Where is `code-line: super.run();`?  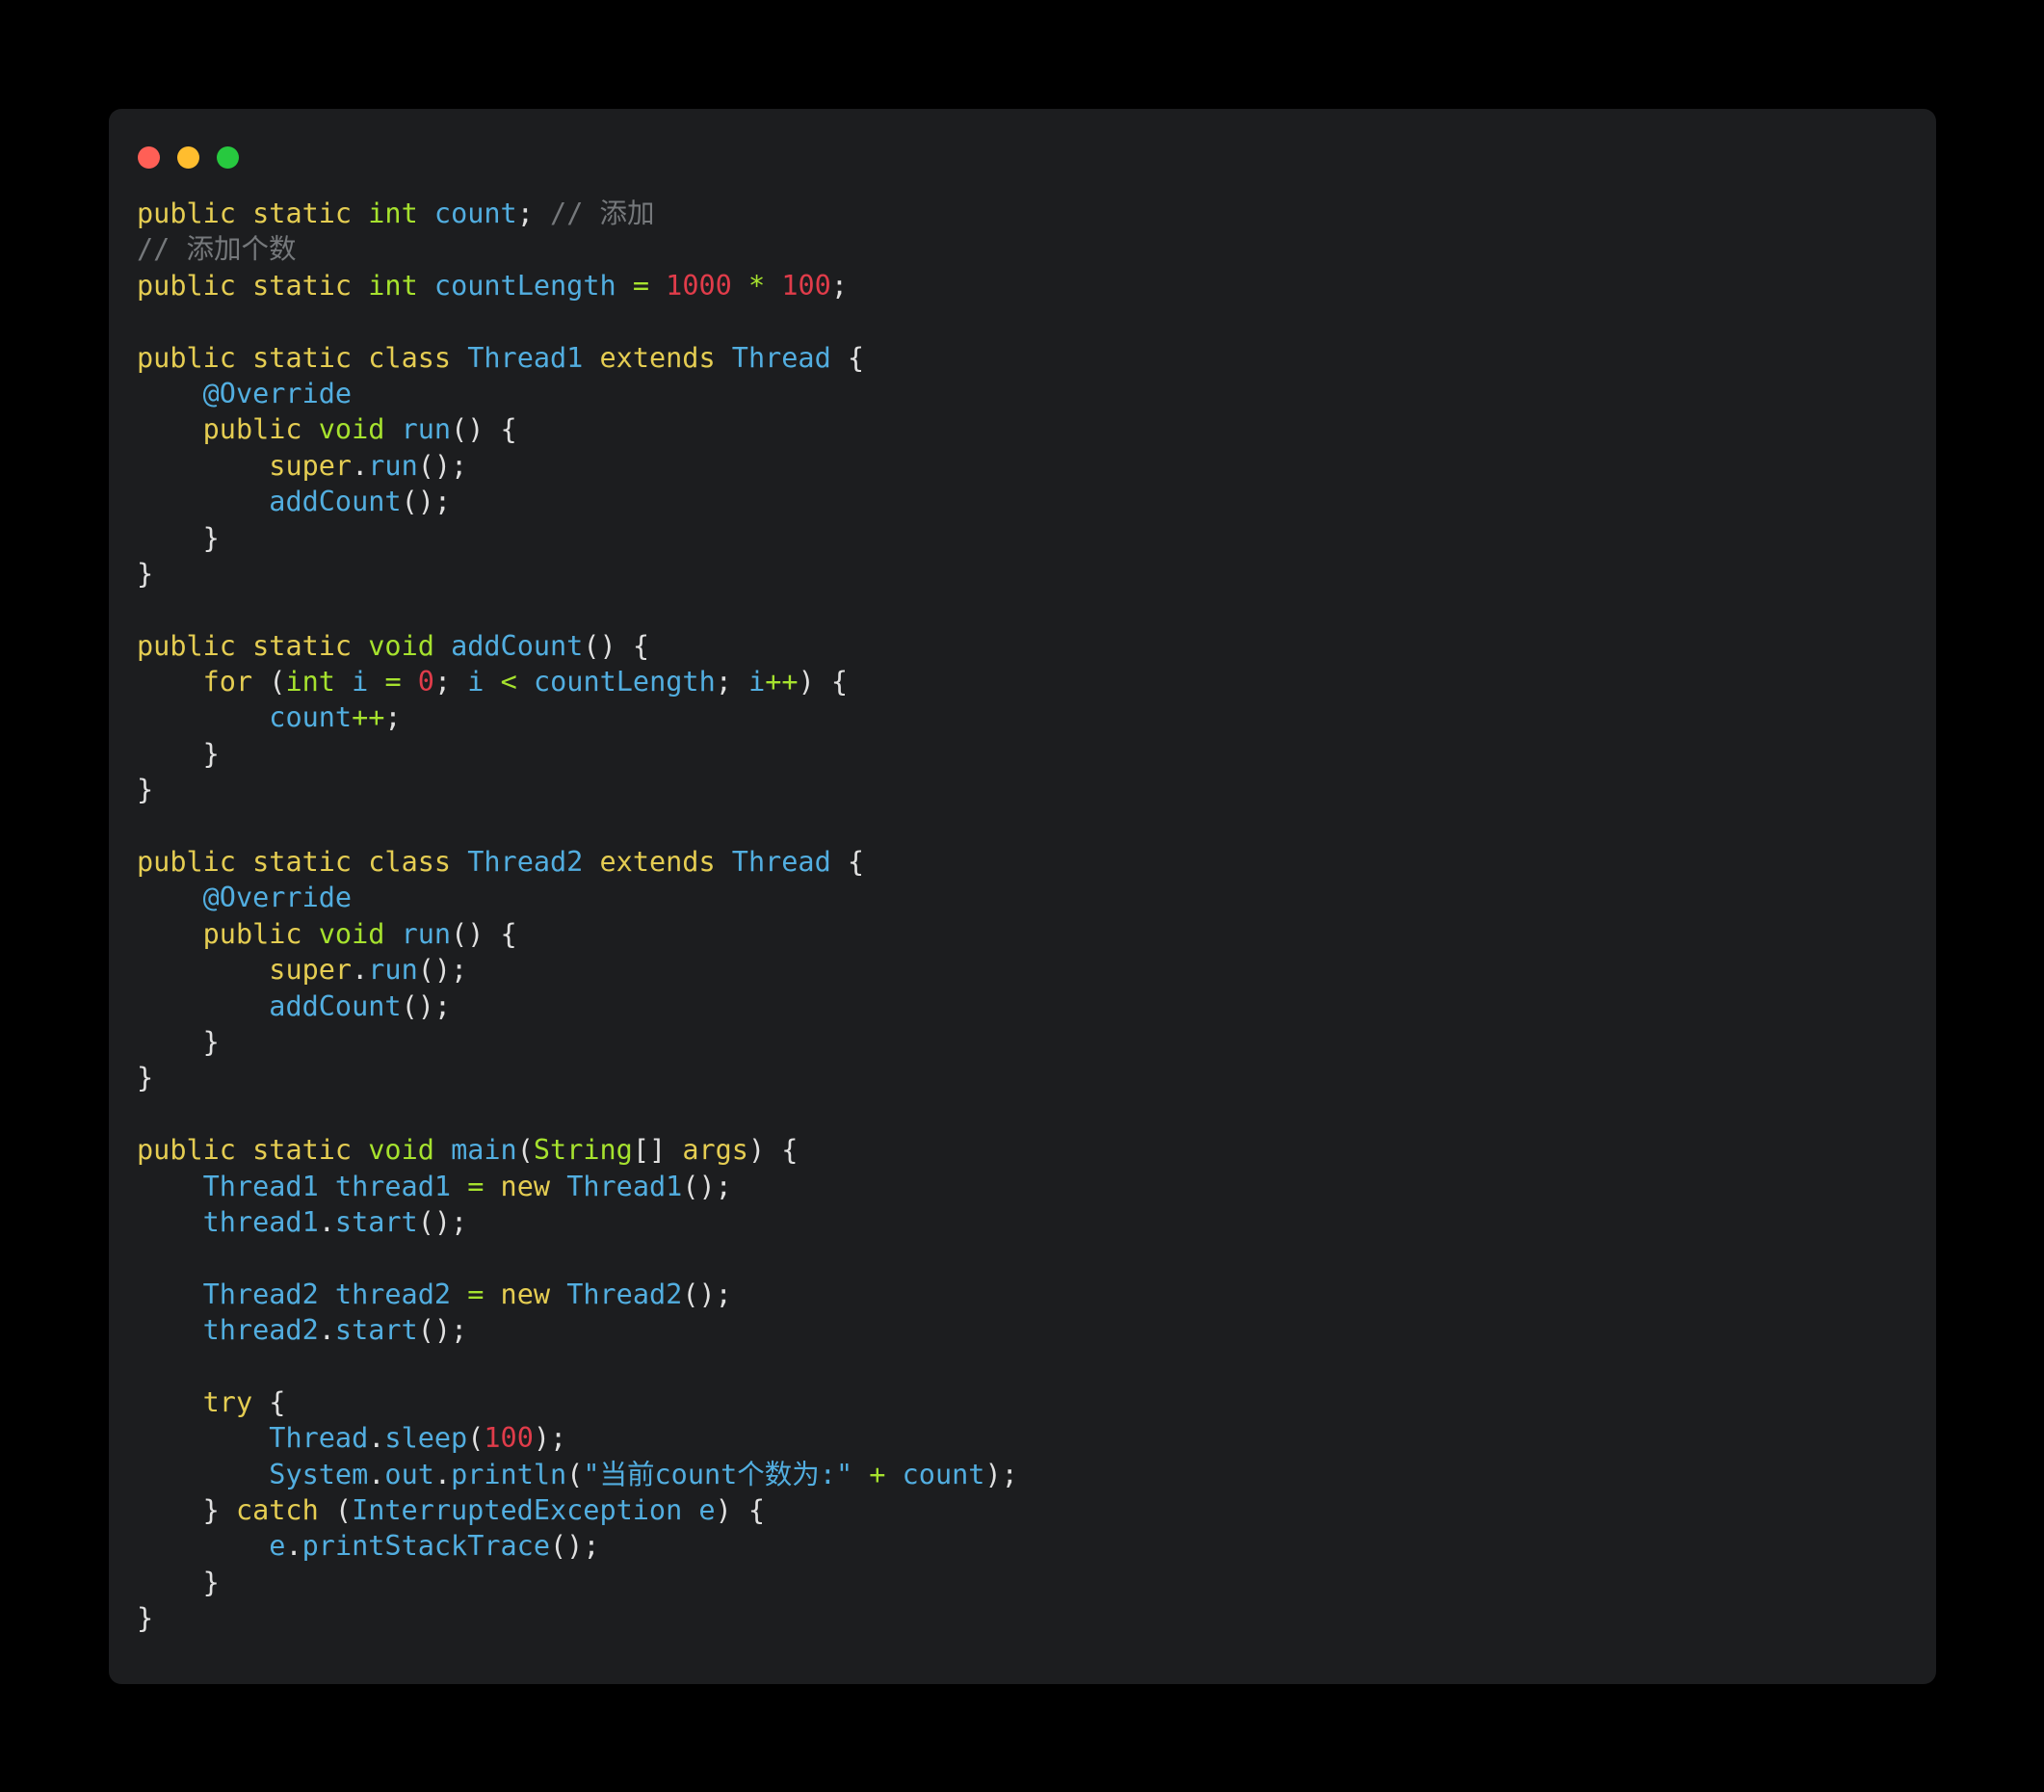 code-line: super.run(); is located at coordinates (1037, 466).